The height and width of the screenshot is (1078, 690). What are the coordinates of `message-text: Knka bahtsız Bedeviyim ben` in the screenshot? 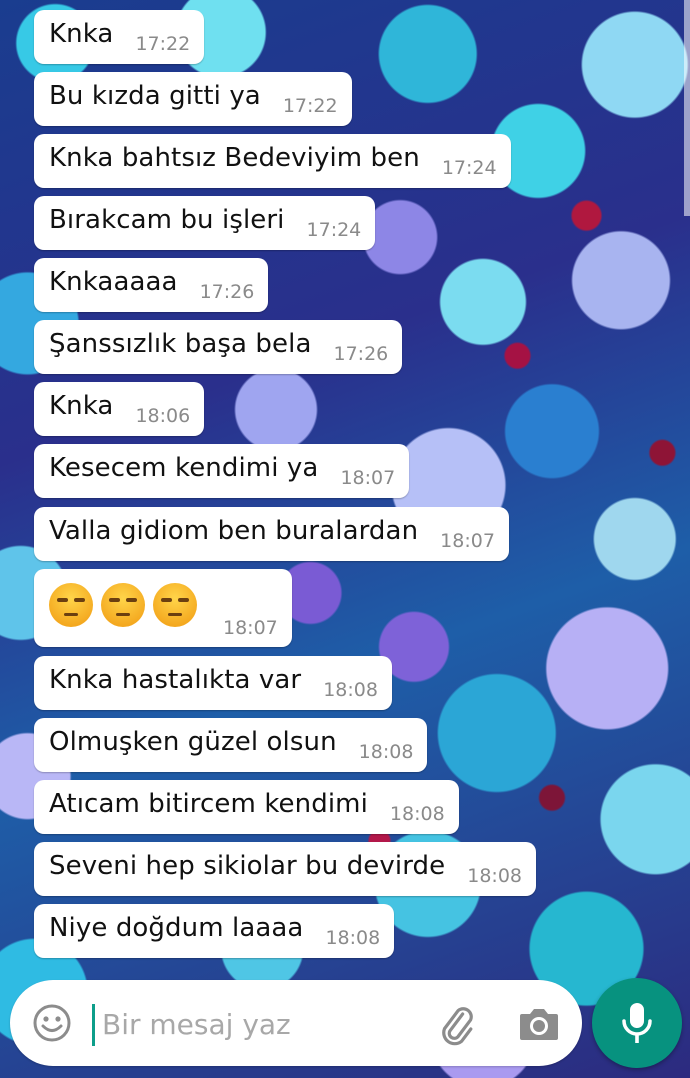 It's located at (234, 158).